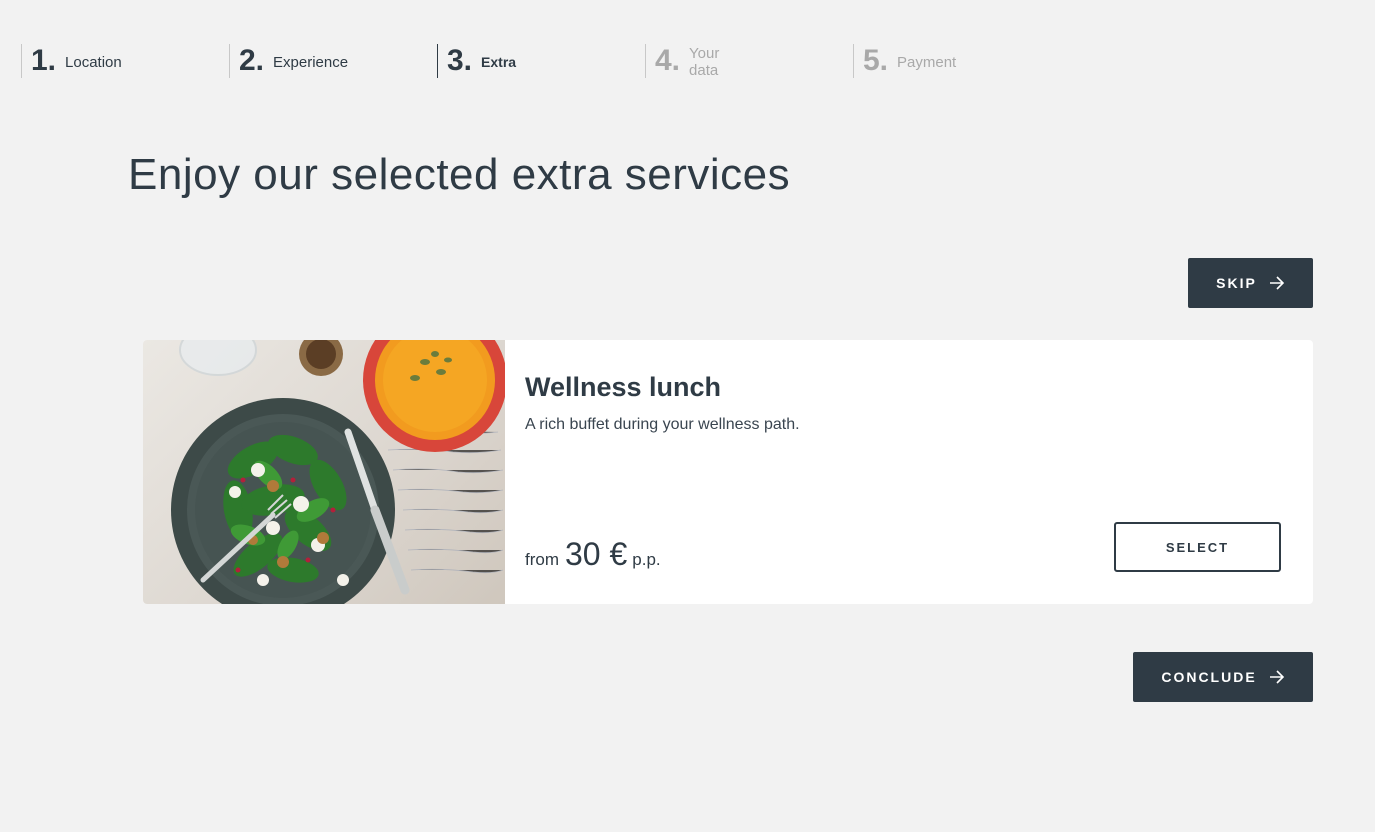  What do you see at coordinates (44, 60) in the screenshot?
I see `step-number: 1.` at bounding box center [44, 60].